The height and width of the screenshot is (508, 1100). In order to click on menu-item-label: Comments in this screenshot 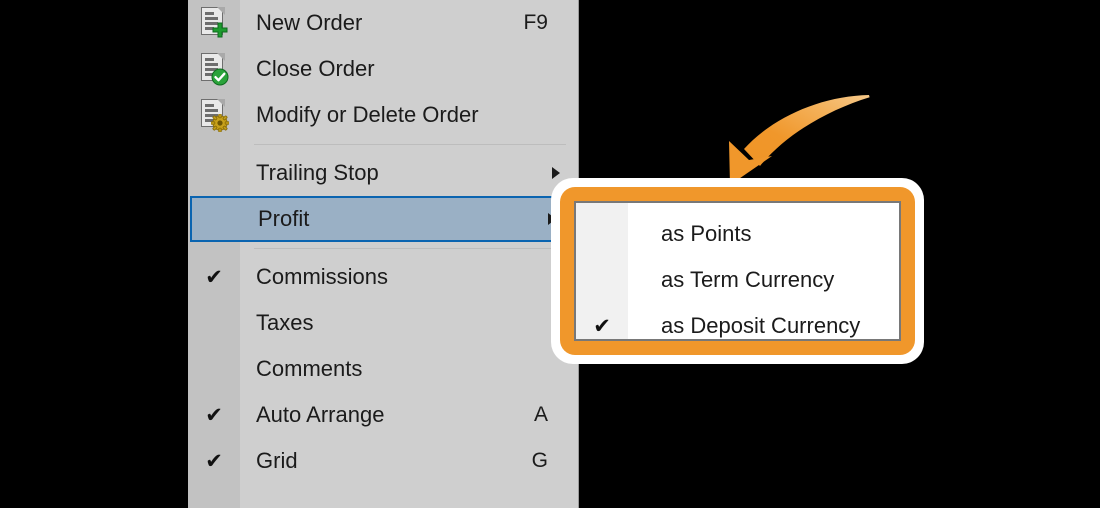, I will do `click(309, 368)`.